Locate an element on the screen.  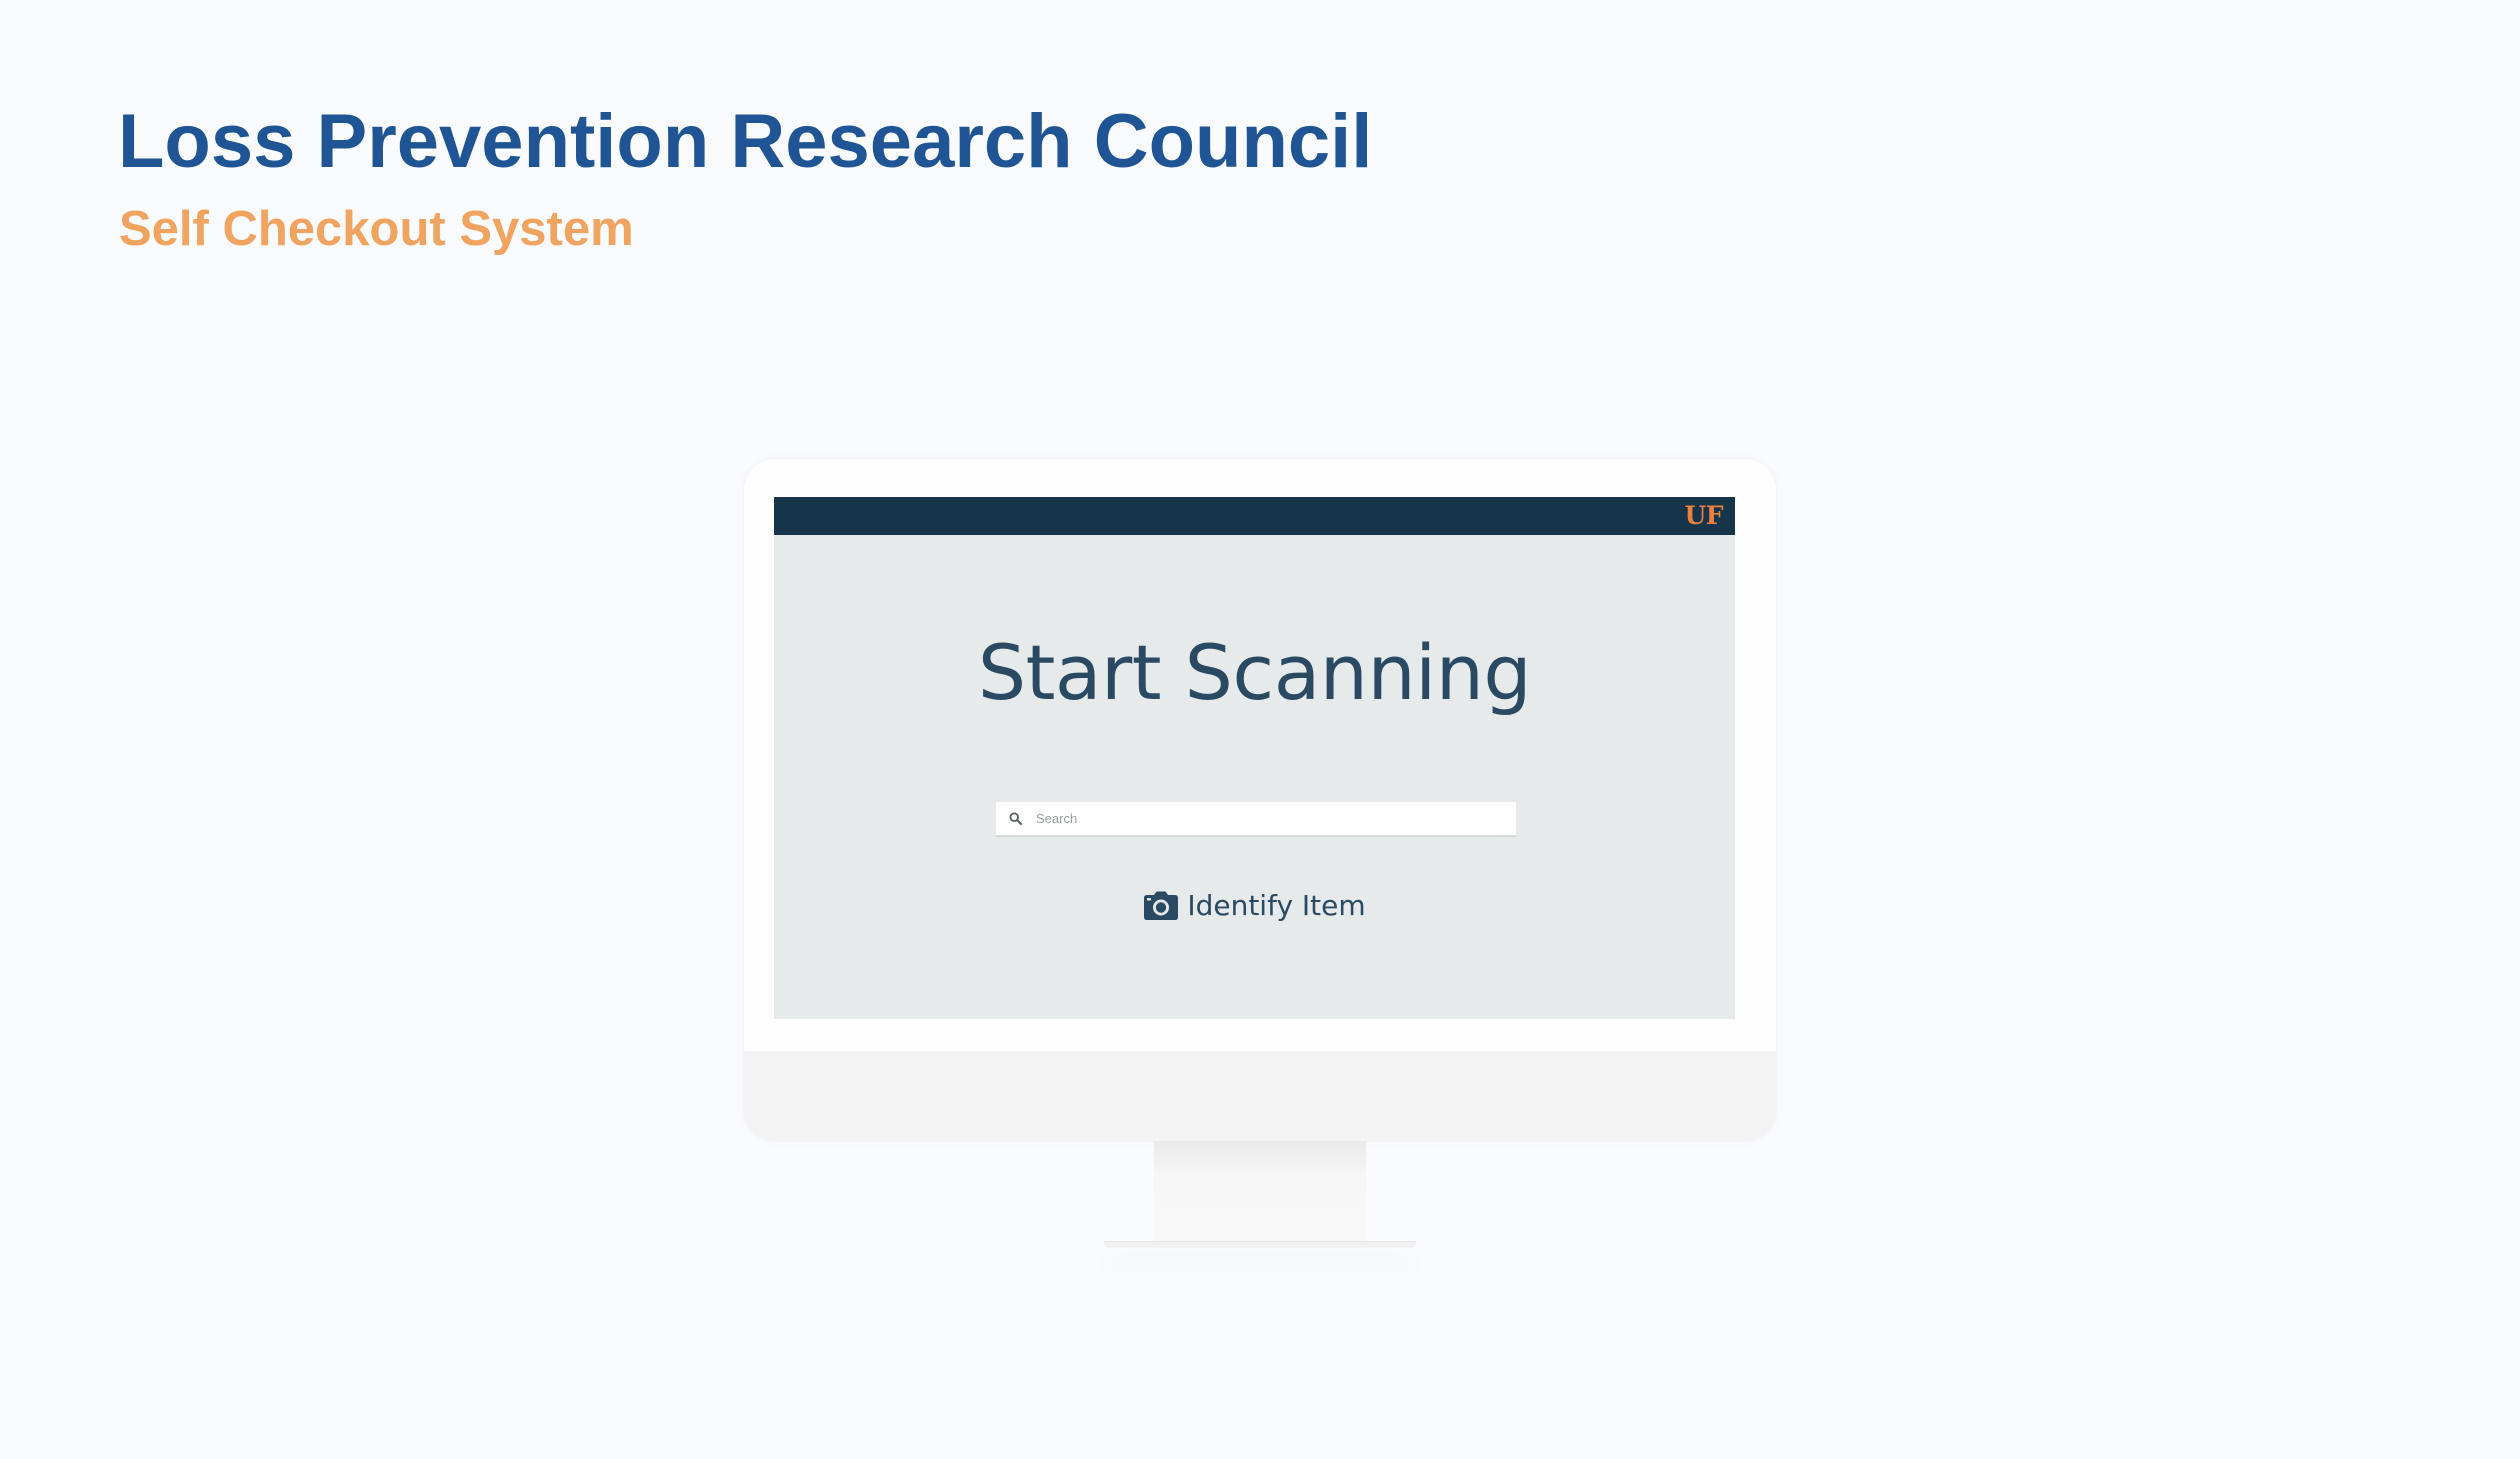
monitor-foot is located at coordinates (1260, 1244).